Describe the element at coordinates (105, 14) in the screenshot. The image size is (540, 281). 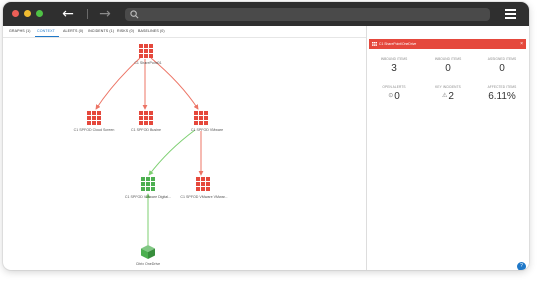
I see `arrow-right-icon: →` at that location.